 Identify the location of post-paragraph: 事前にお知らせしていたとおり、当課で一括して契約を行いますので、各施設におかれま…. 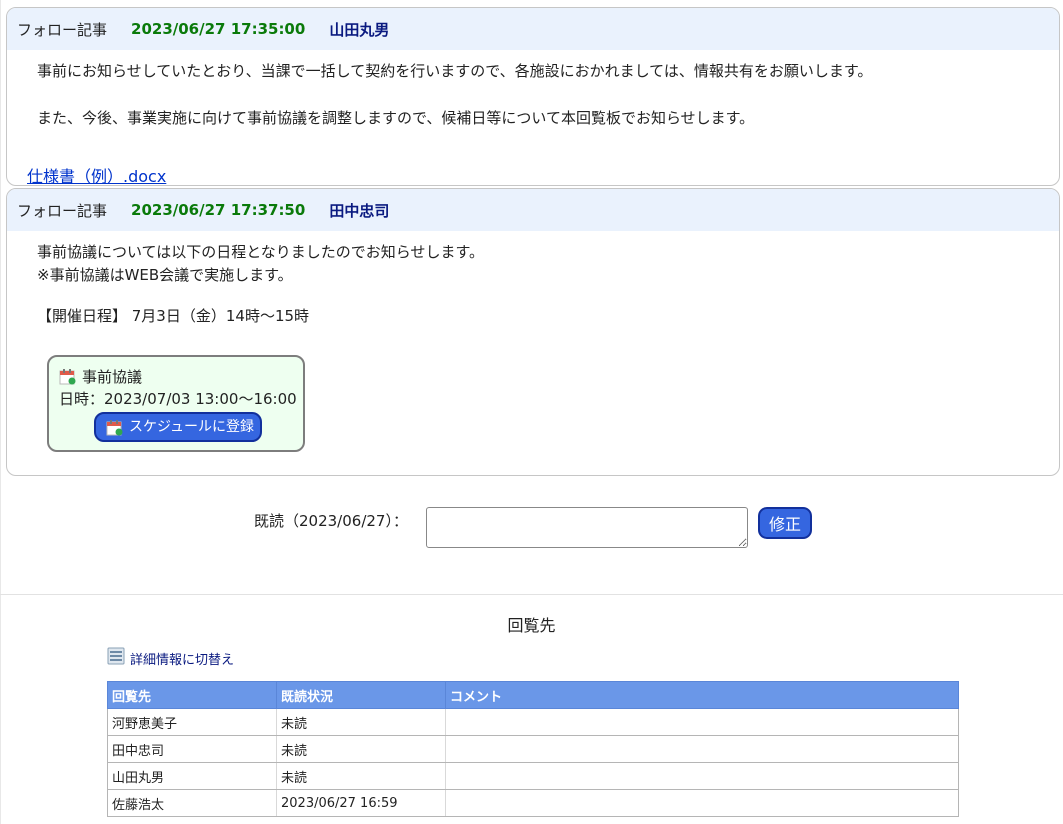
(455, 71).